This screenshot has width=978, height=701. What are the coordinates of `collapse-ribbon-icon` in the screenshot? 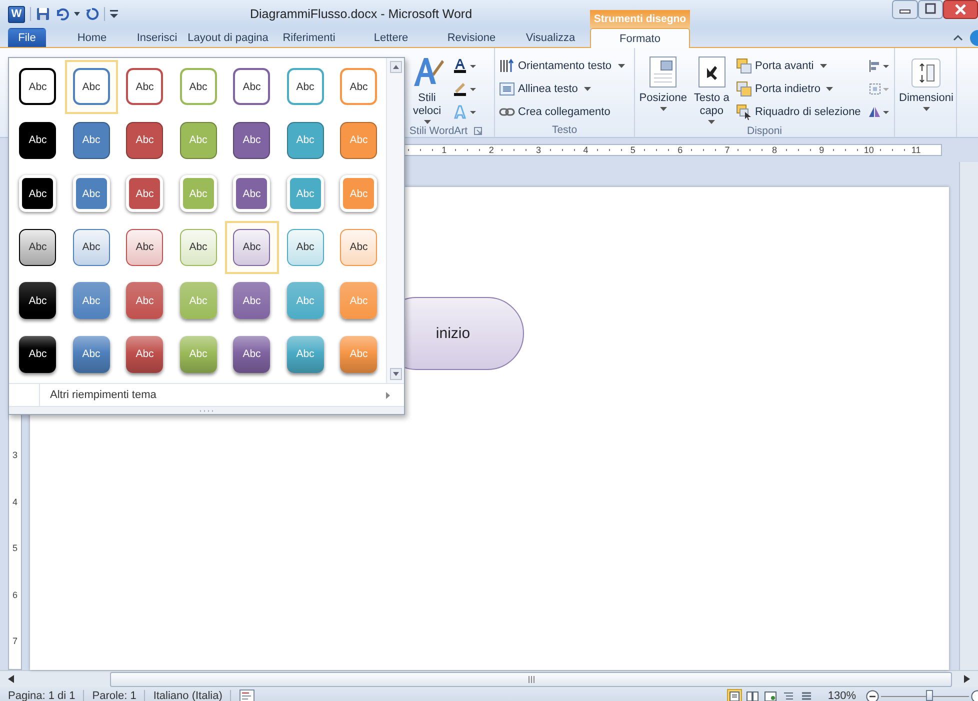 It's located at (958, 37).